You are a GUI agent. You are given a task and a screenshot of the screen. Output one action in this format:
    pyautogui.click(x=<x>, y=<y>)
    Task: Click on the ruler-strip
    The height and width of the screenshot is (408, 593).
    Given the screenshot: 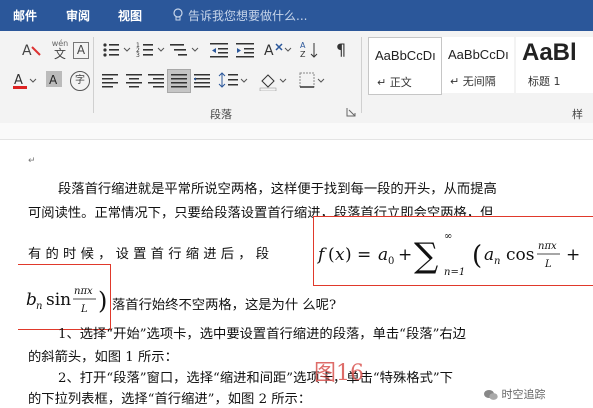 What is the action you would take?
    pyautogui.click(x=296, y=131)
    